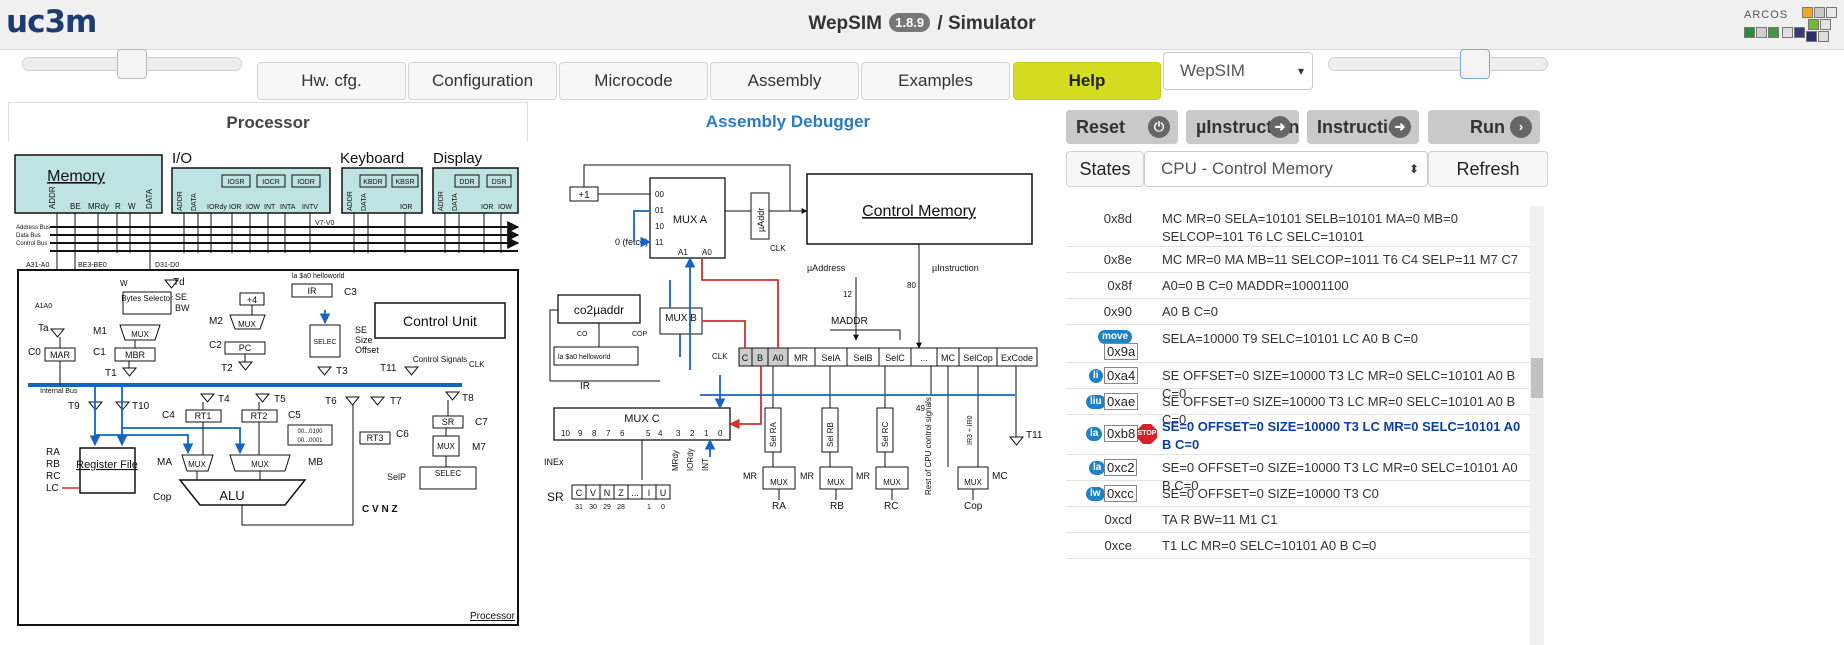 The width and height of the screenshot is (1844, 645). Describe the element at coordinates (1303, 520) in the screenshot. I see `list-item: 0xcd TA R BW=11 M1 C1` at that location.